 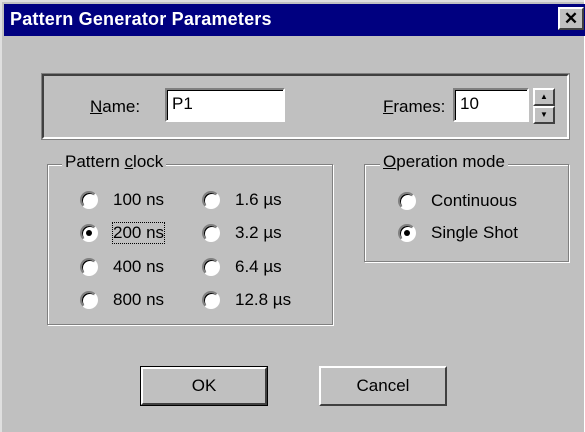 What do you see at coordinates (263, 299) in the screenshot?
I see `radio-label-12-8us: 12.8 µs` at bounding box center [263, 299].